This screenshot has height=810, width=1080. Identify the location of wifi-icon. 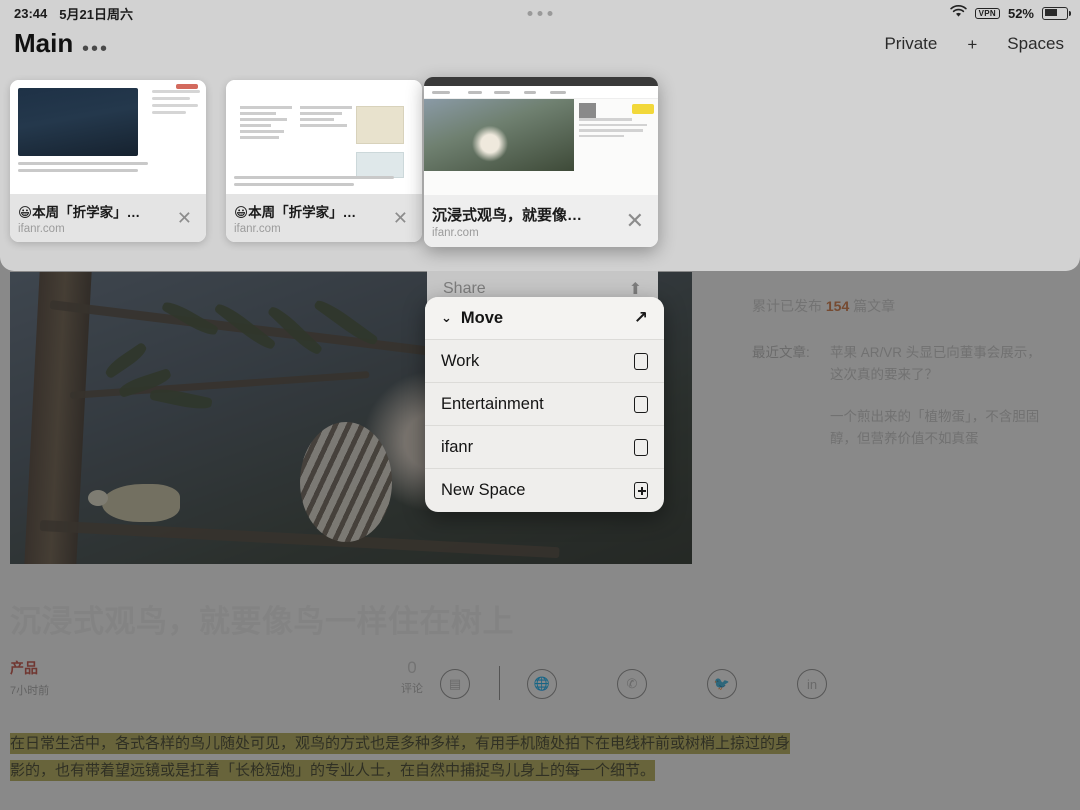
(958, 13).